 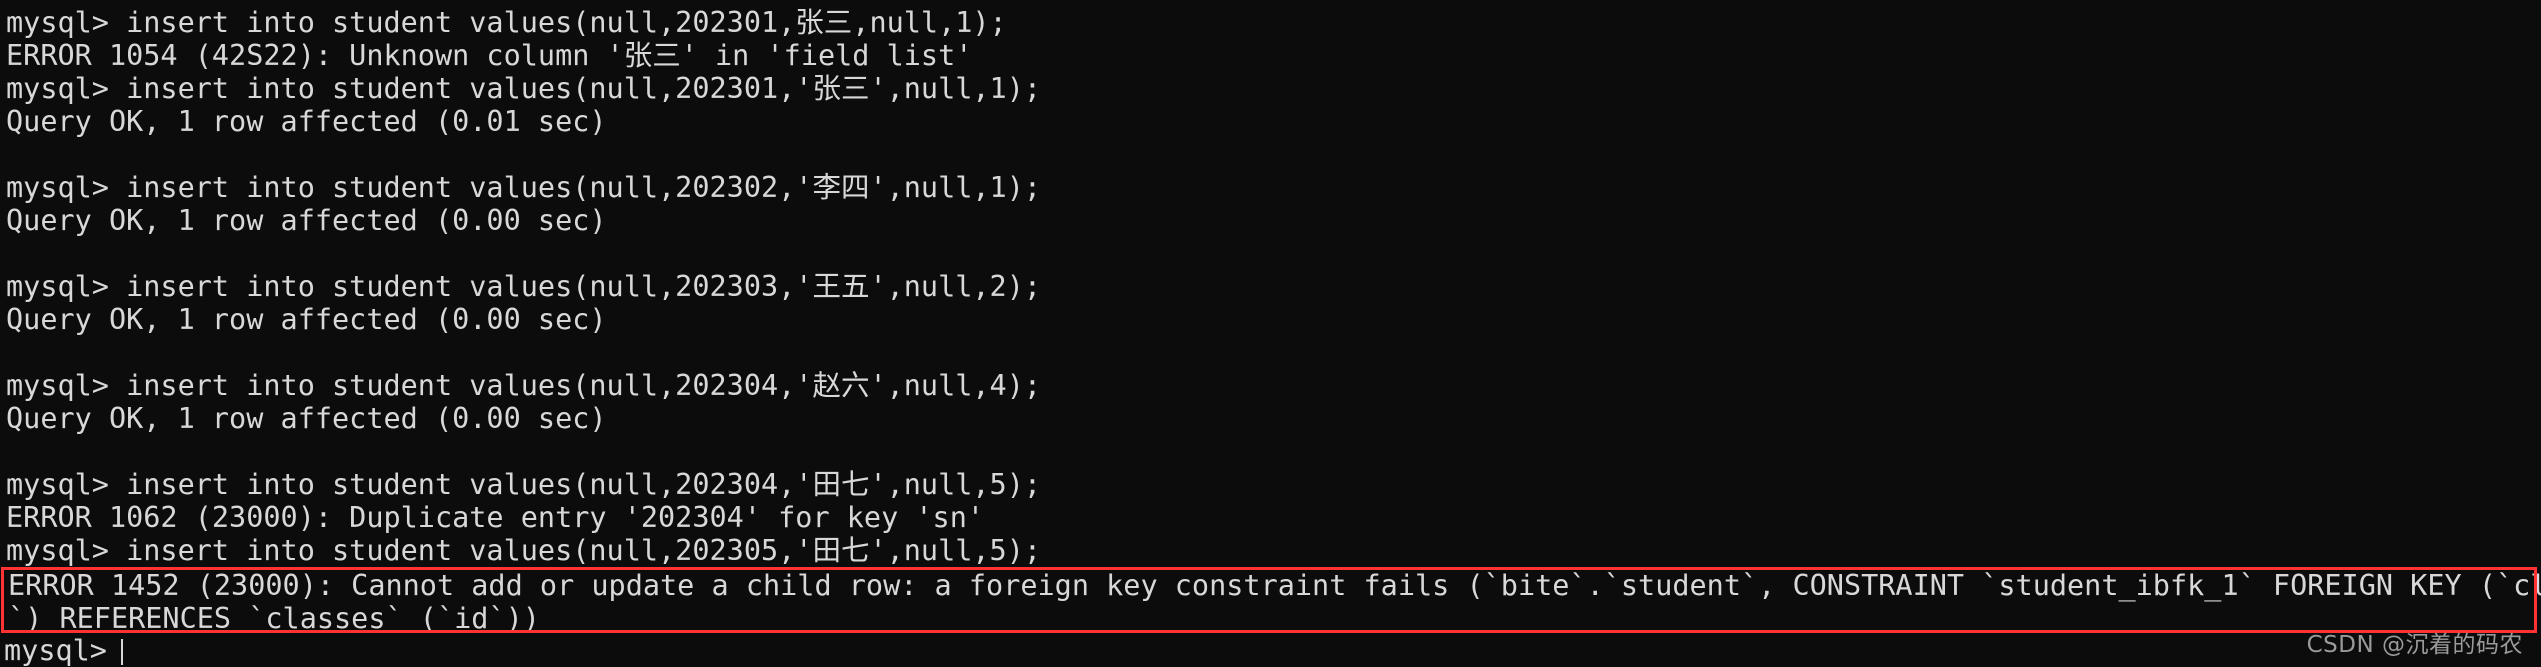 I want to click on prompt-text: mysql>, so click(x=55, y=650).